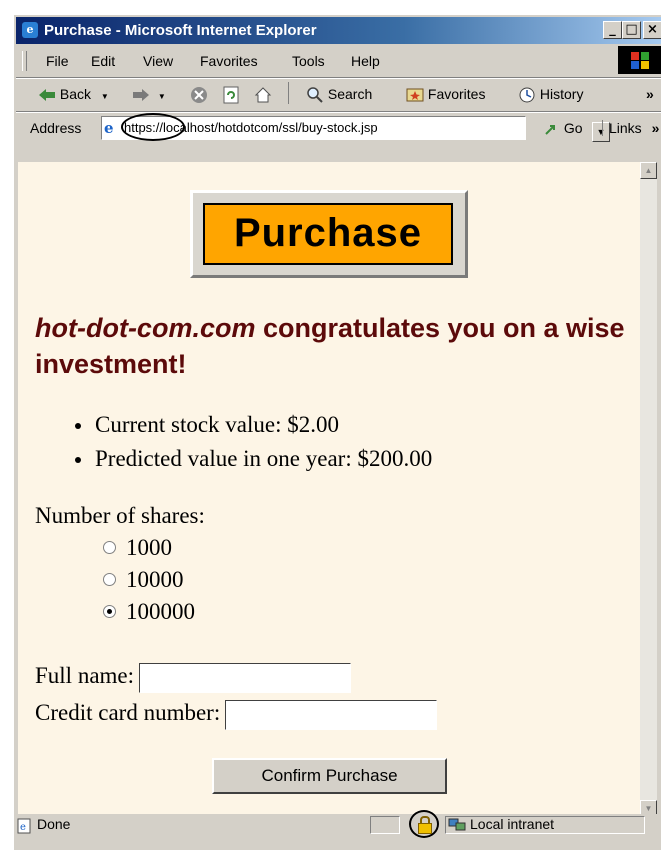 The height and width of the screenshot is (850, 661). I want to click on radio-button-selected, so click(109, 612).